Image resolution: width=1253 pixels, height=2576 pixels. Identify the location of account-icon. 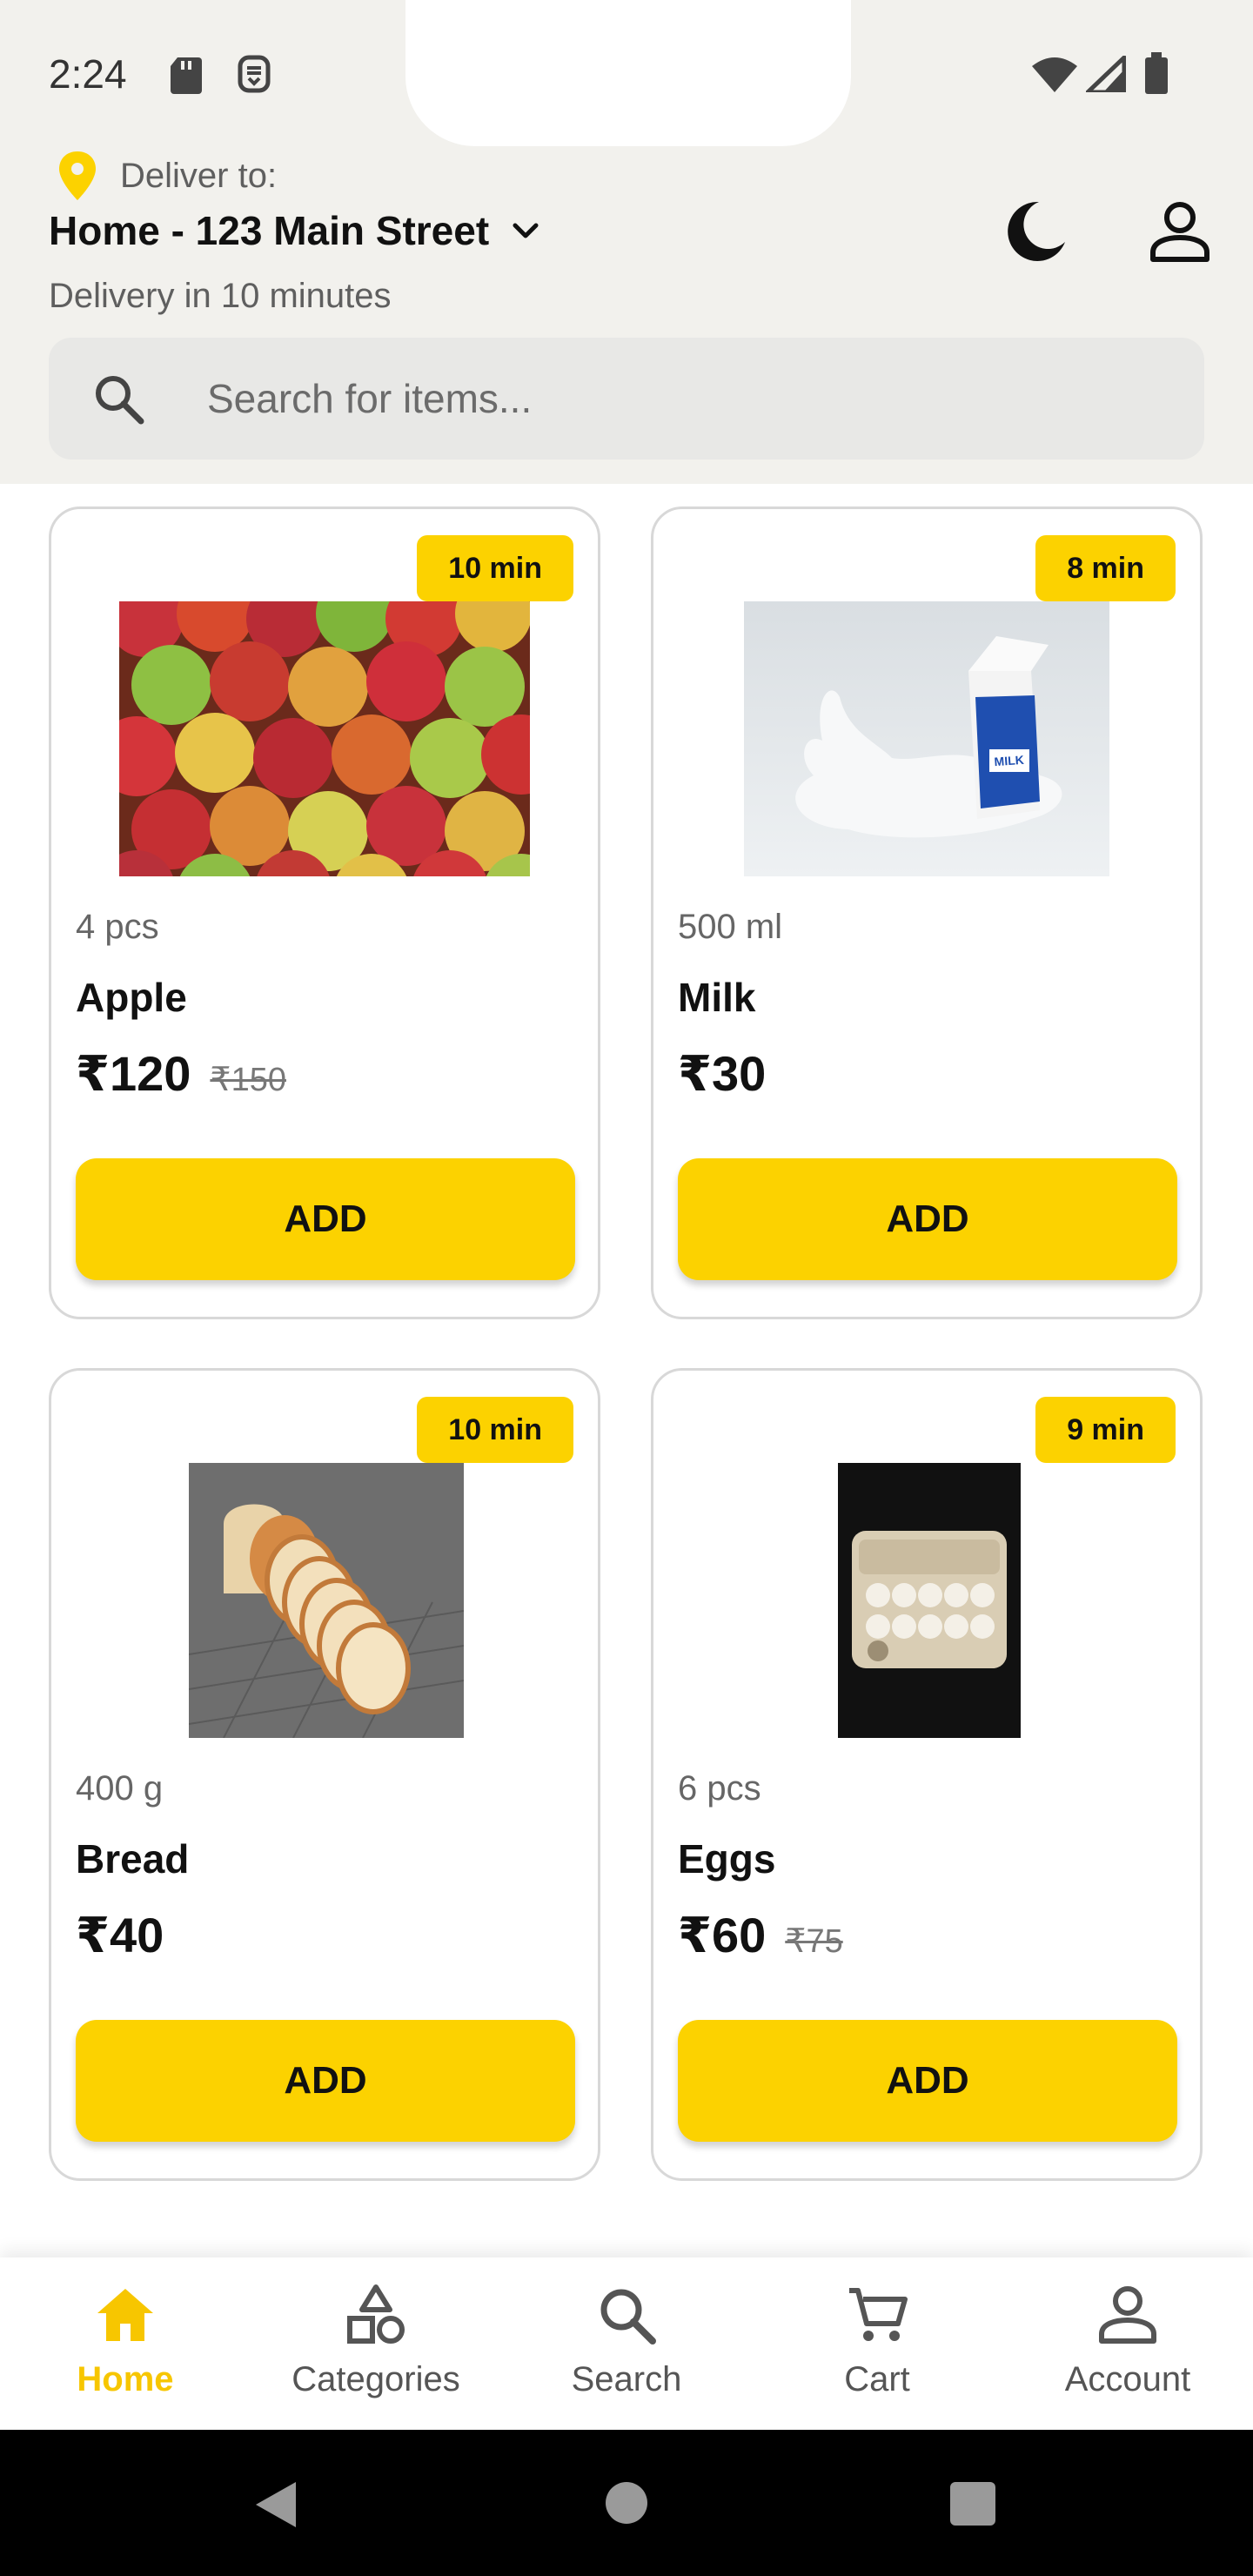
(1127, 2315).